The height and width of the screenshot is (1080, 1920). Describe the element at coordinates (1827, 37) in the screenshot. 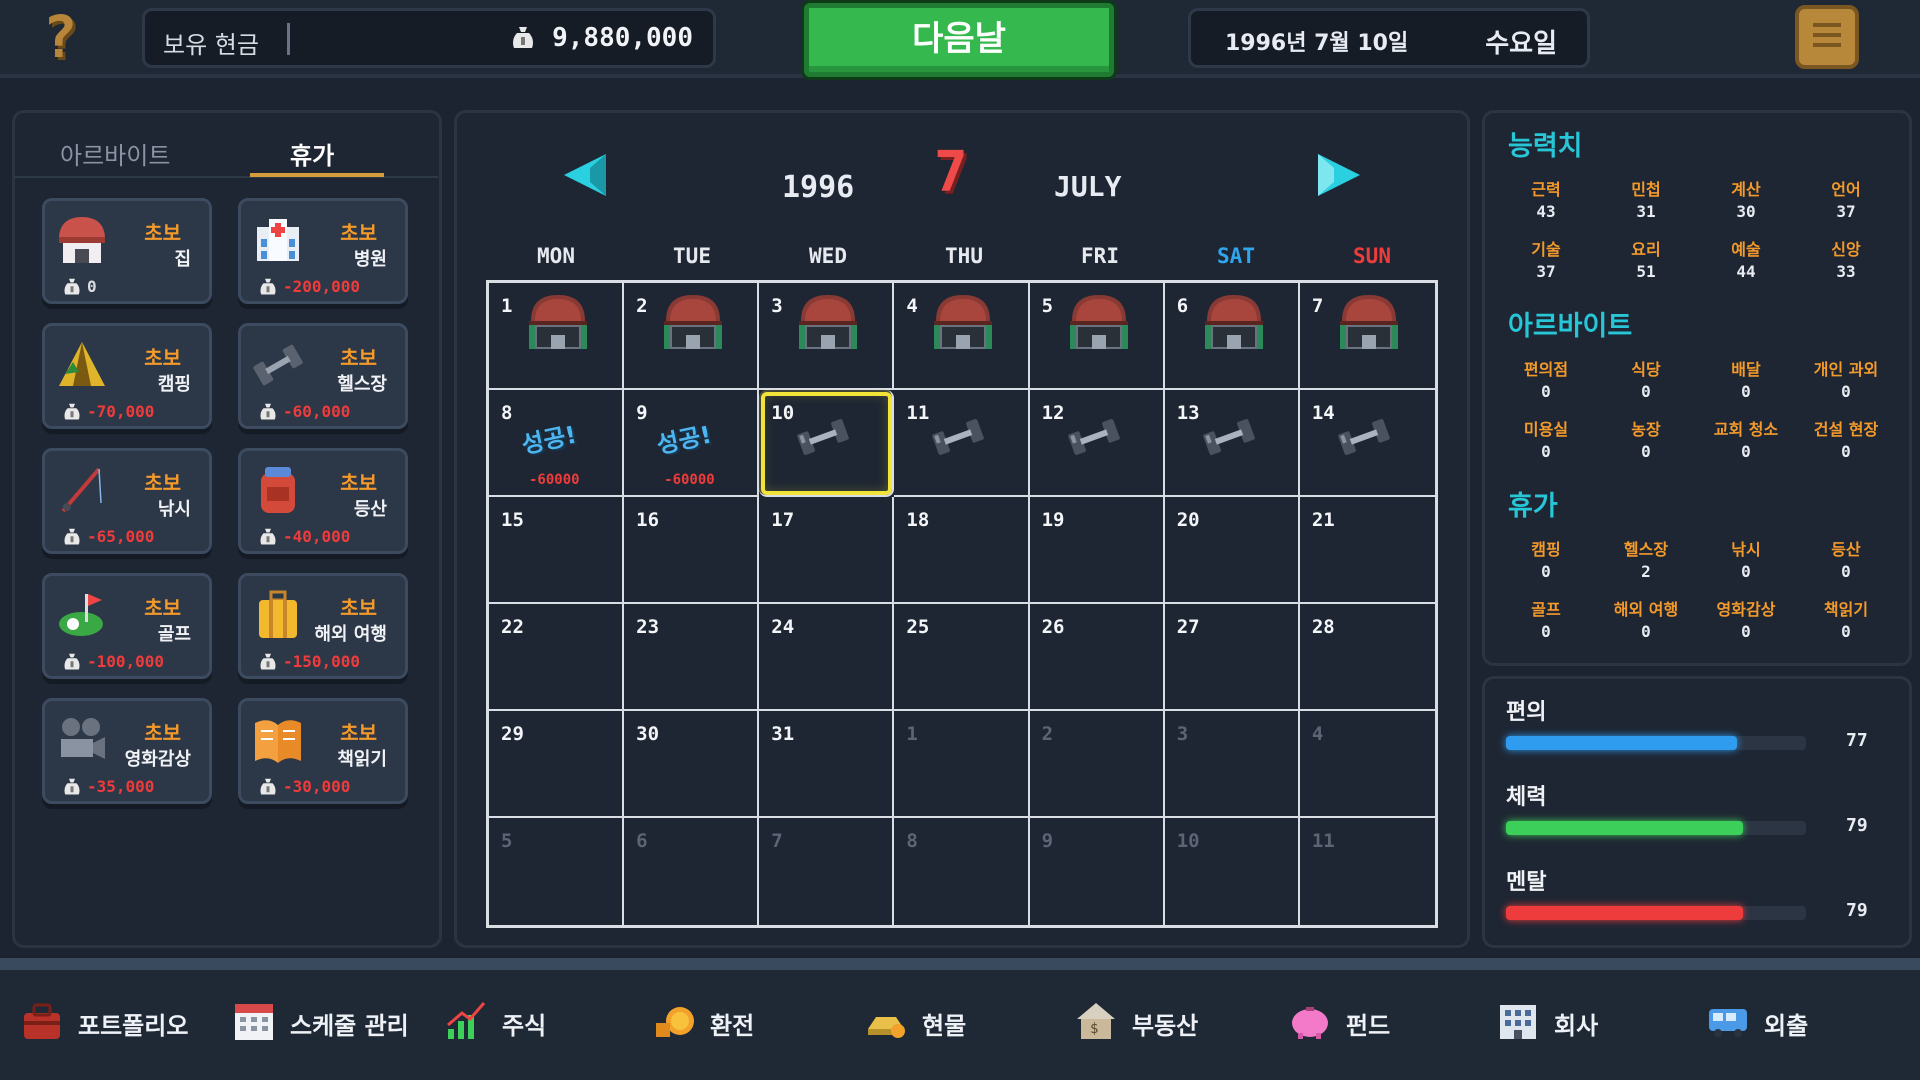

I see `menu-icon` at that location.